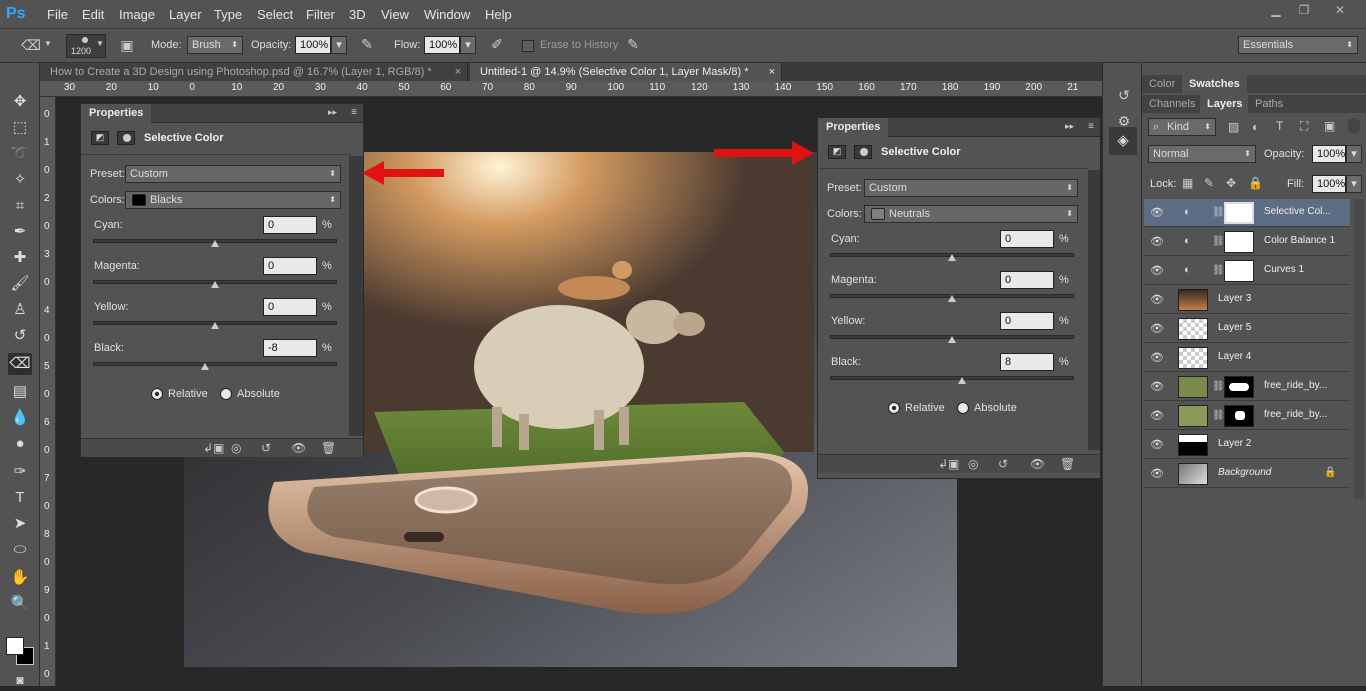 This screenshot has height=691, width=1366. What do you see at coordinates (447, 14) in the screenshot?
I see `menu-window: Window` at bounding box center [447, 14].